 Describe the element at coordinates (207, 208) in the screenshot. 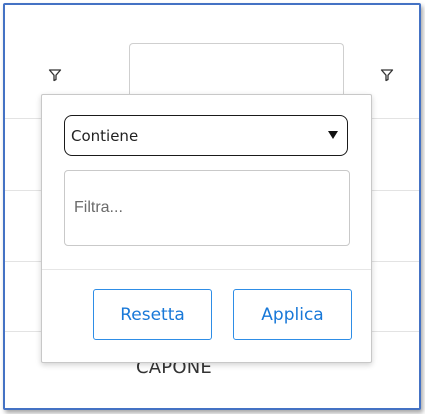

I see `filter-value-input` at that location.